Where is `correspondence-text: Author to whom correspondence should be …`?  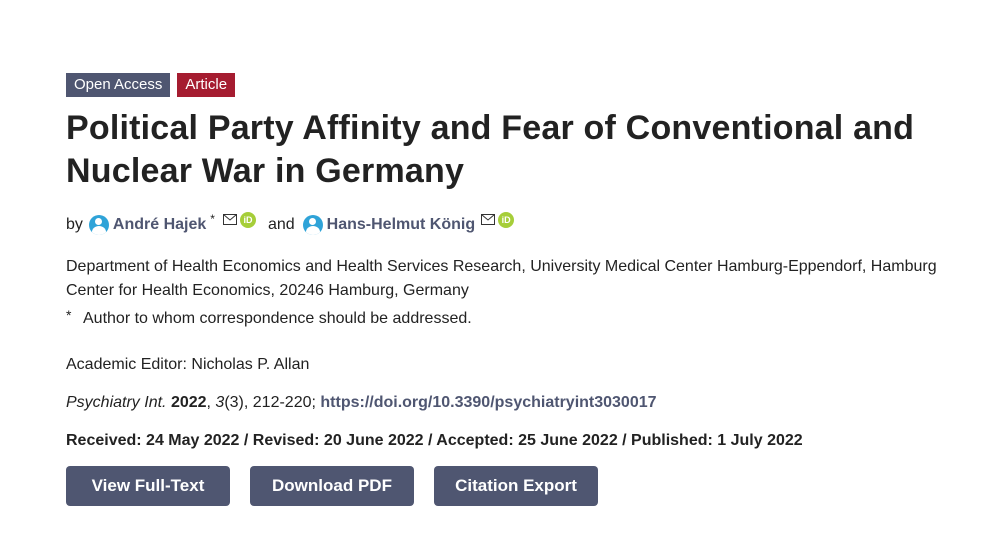 correspondence-text: Author to whom correspondence should be … is located at coordinates (277, 318).